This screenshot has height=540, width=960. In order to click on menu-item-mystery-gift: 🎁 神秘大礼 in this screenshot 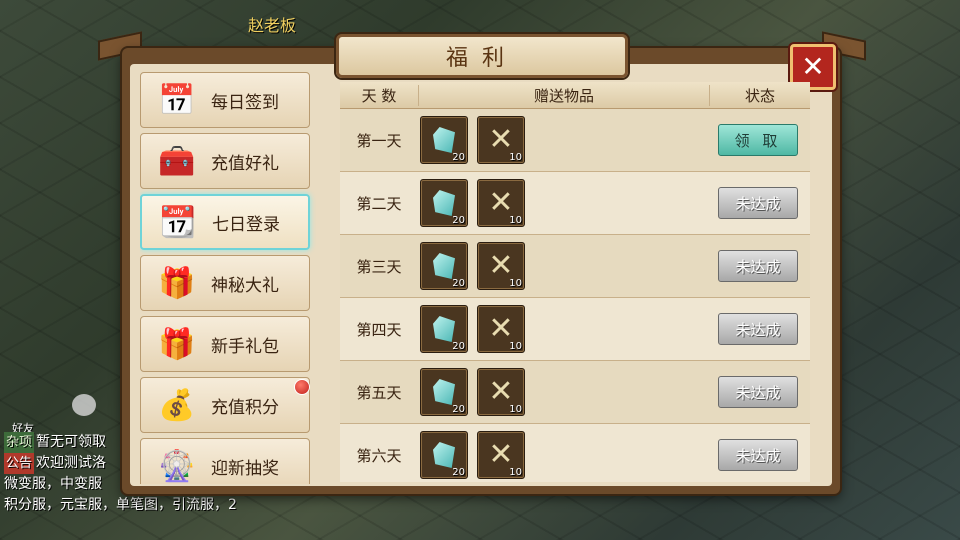, I will do `click(225, 283)`.